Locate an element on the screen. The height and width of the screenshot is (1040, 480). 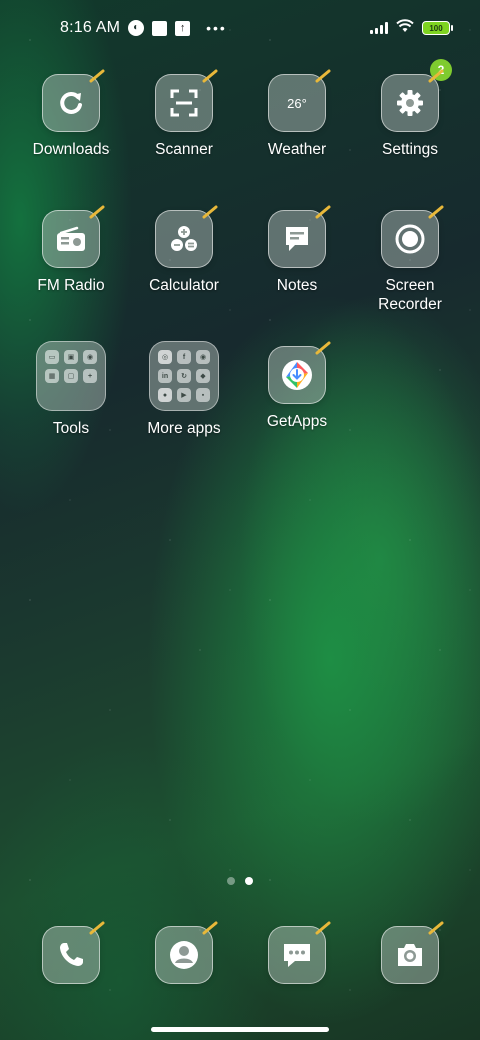
battery-icon: 100 is located at coordinates (437, 28).